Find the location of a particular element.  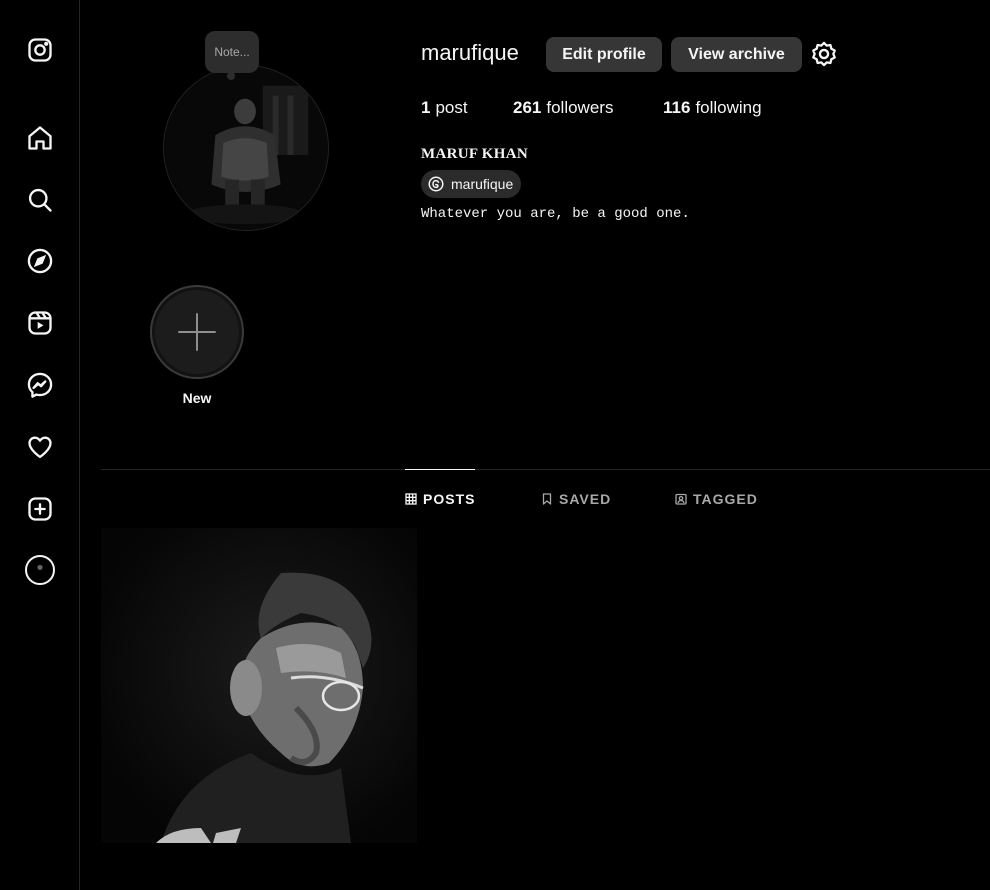

explore-icon is located at coordinates (40, 261).